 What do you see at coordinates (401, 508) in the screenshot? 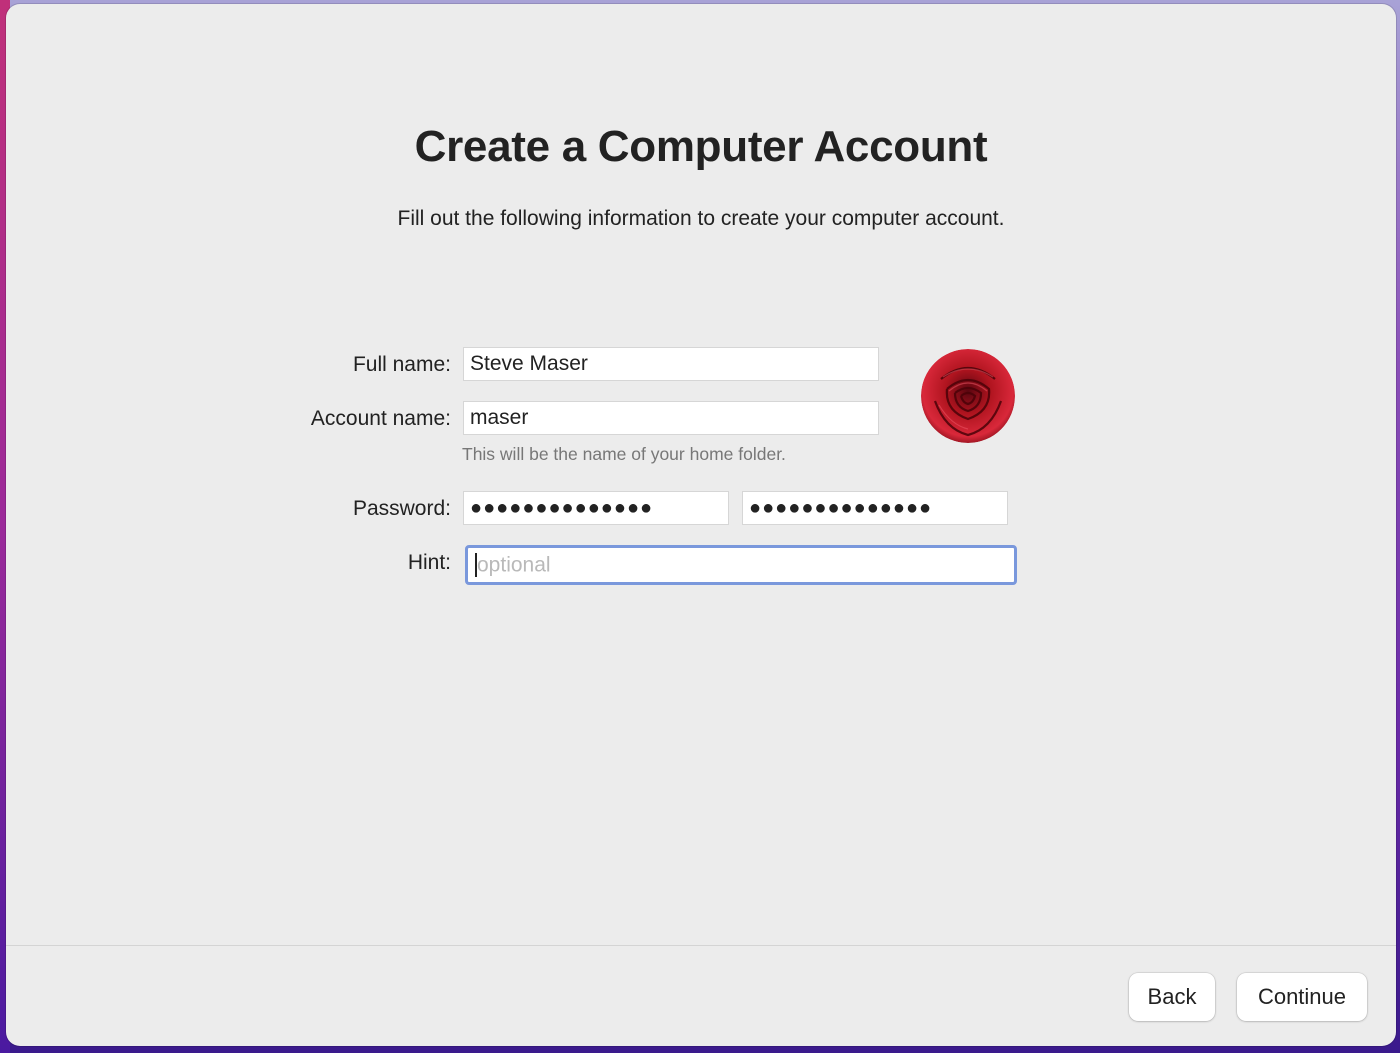
I see `password-label: Password:` at bounding box center [401, 508].